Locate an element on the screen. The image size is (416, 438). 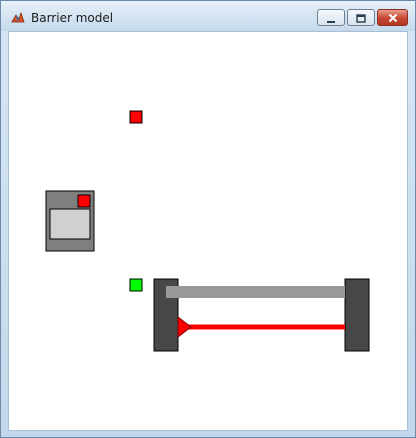
beam-emitter is located at coordinates (184, 327).